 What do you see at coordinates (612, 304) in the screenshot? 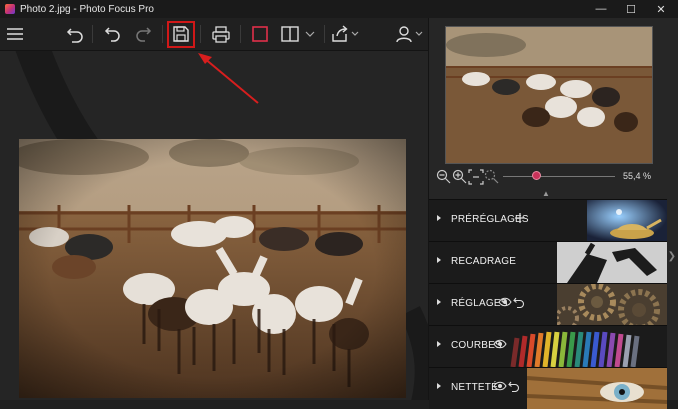
I see `gears-art` at bounding box center [612, 304].